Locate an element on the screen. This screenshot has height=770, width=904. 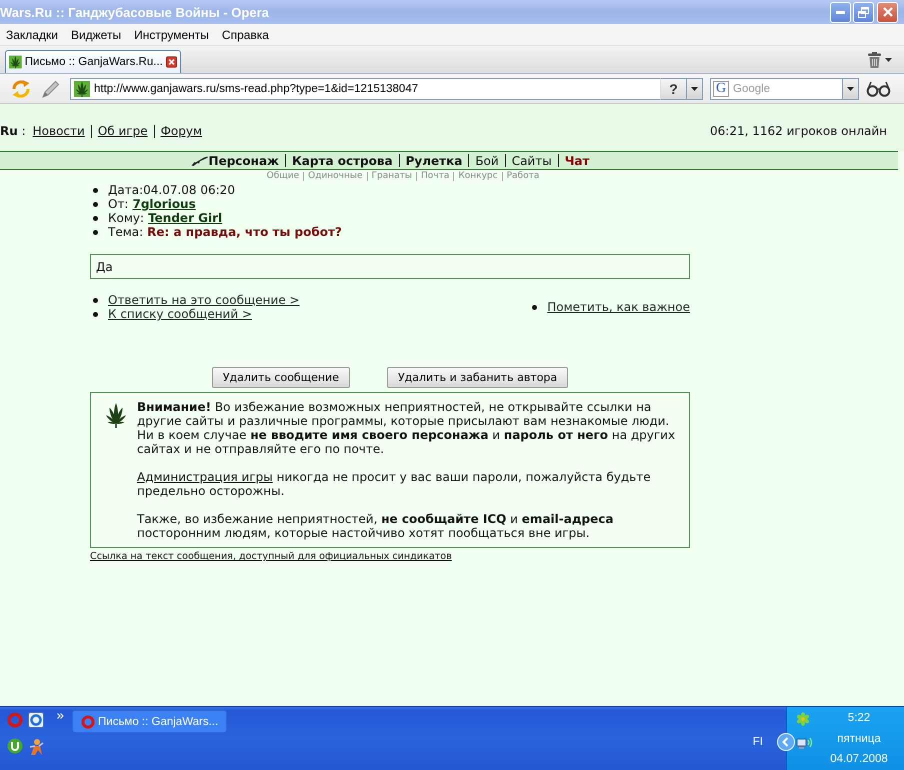
header-link: Об игре is located at coordinates (123, 131).